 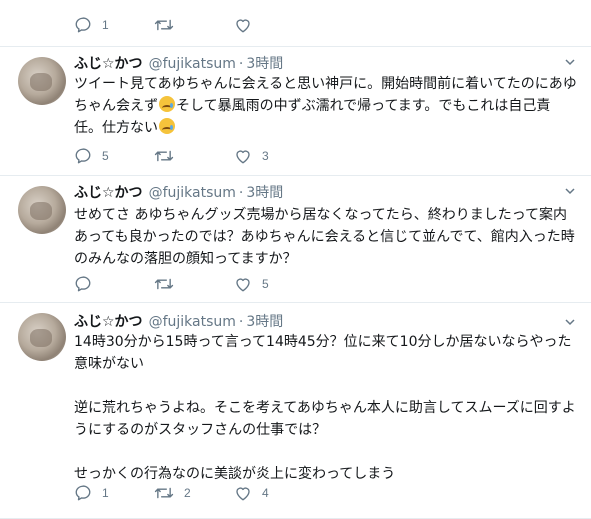 I want to click on top-tweet-actions: 1, so click(x=224, y=25).